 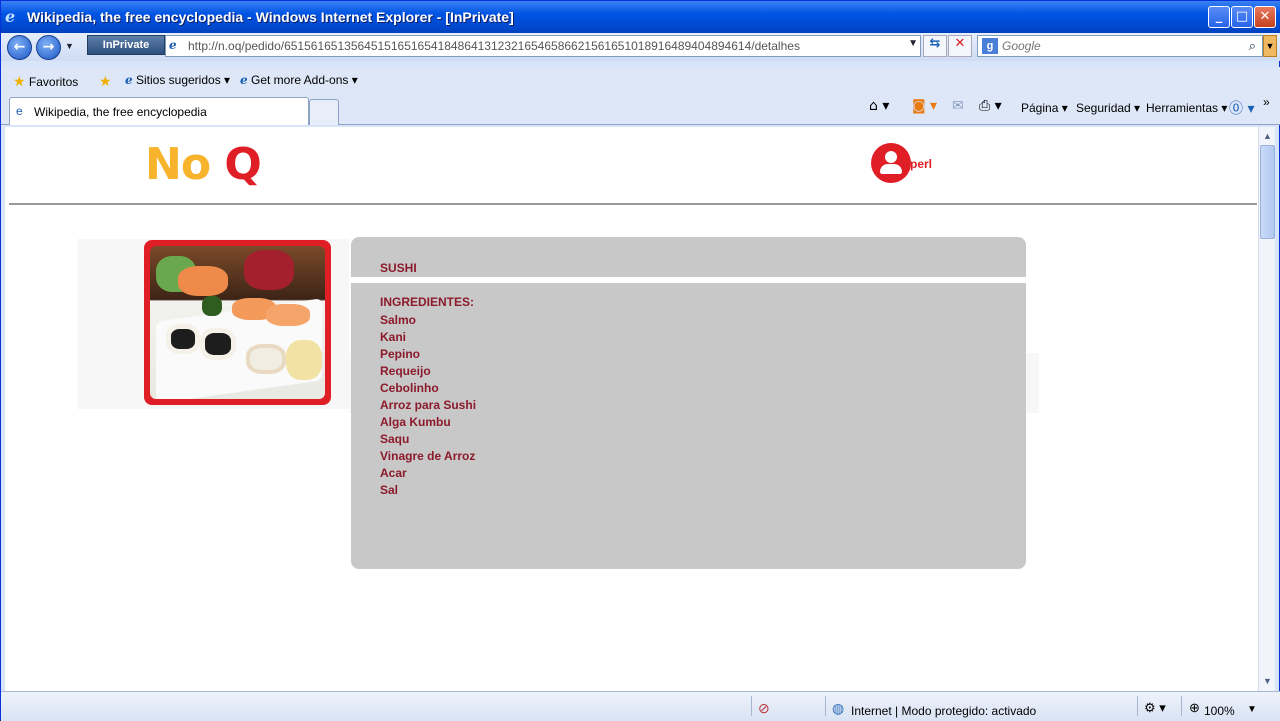 What do you see at coordinates (398, 268) in the screenshot?
I see `product-name: SUSHI` at bounding box center [398, 268].